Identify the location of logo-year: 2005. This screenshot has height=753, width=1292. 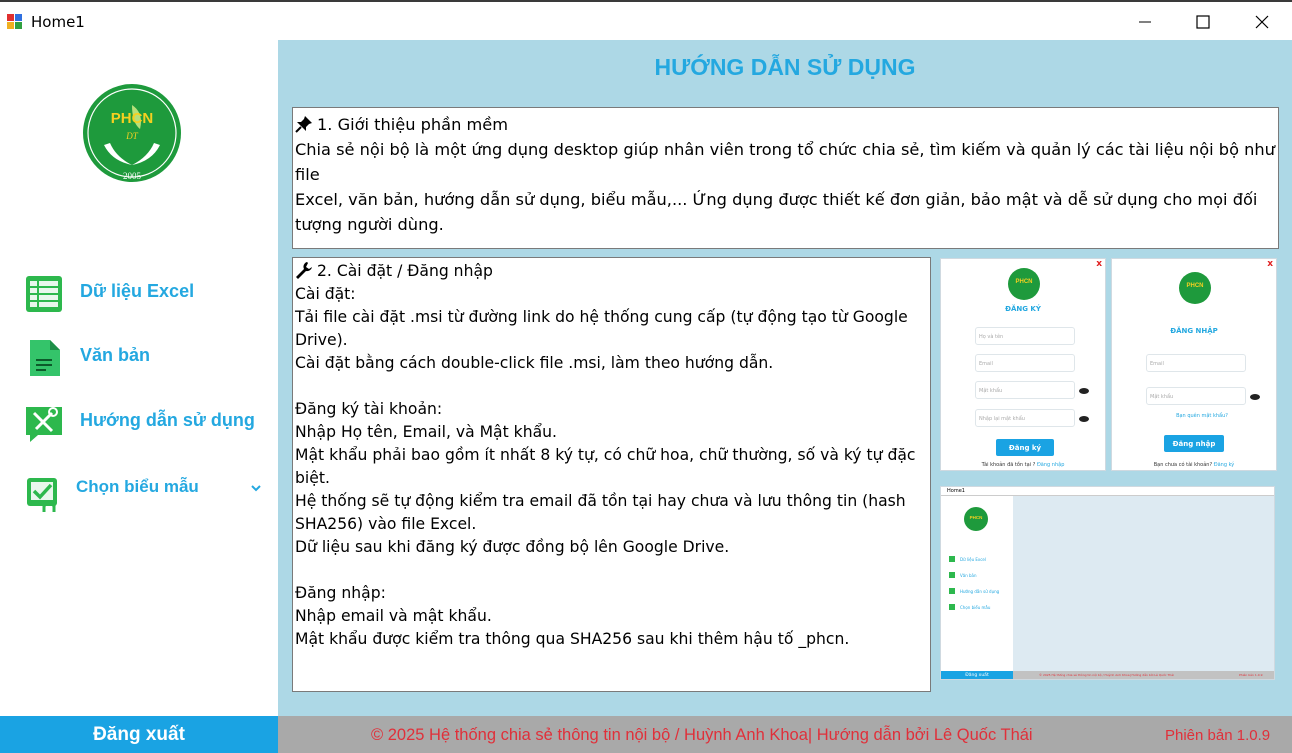
(132, 176).